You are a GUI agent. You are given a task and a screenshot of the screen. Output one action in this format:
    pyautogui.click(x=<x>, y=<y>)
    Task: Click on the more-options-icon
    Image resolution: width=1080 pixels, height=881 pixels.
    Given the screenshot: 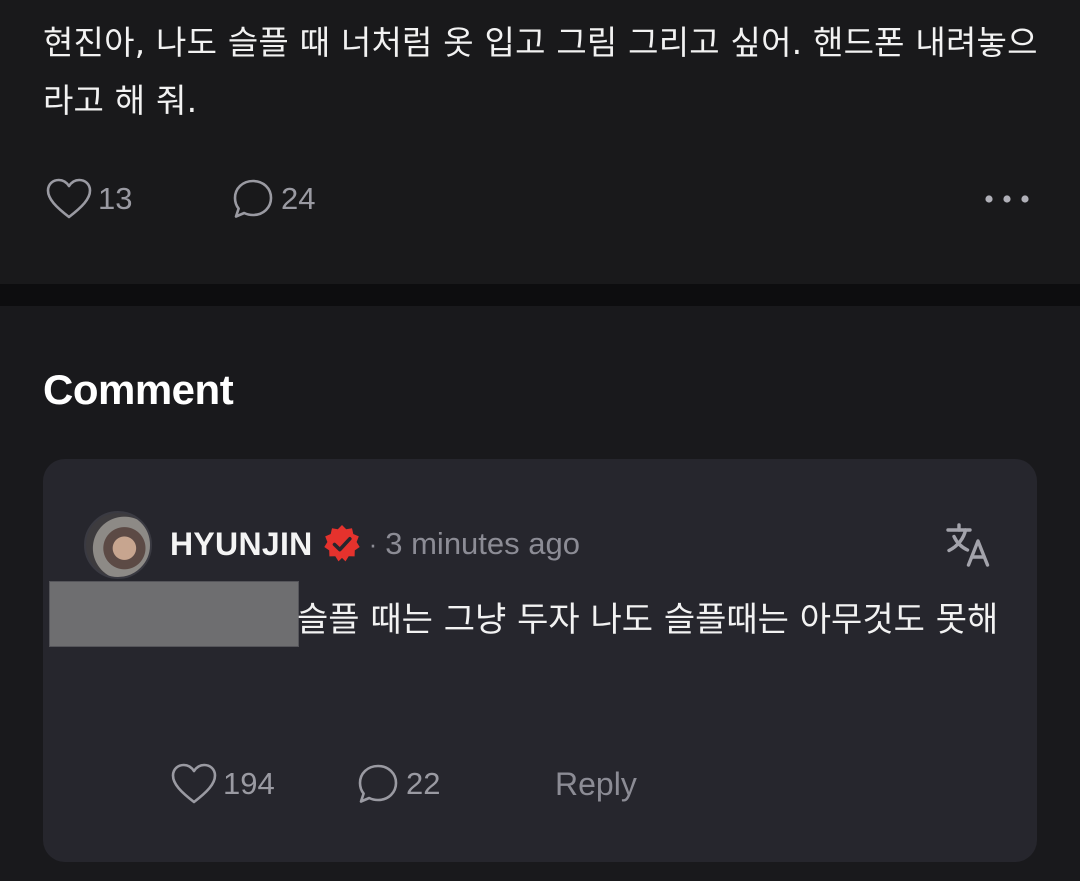 What is the action you would take?
    pyautogui.click(x=1007, y=199)
    